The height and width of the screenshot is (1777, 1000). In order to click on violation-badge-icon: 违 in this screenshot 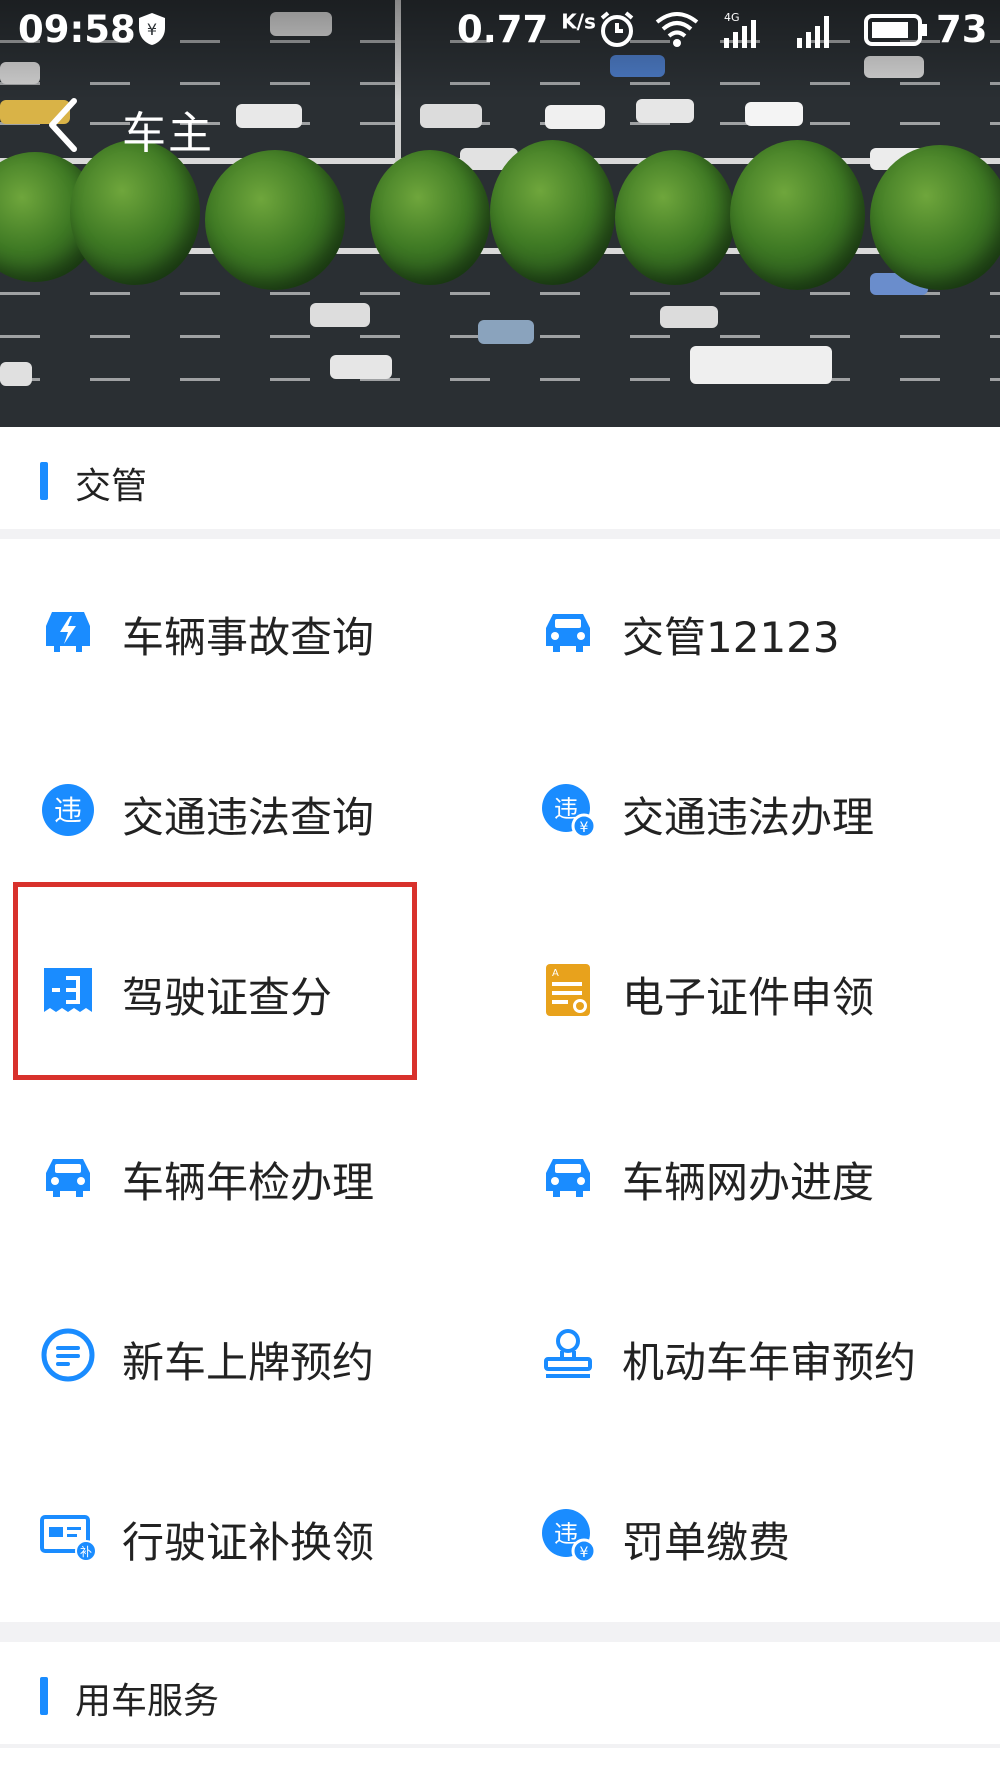, I will do `click(68, 810)`.